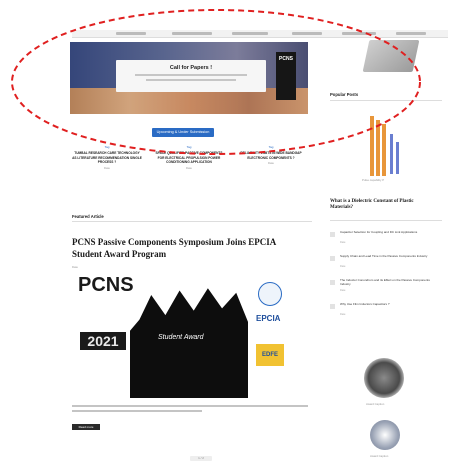 This screenshot has height=466, width=449. I want to click on pcns-logo-text: PCNS, so click(286, 59).